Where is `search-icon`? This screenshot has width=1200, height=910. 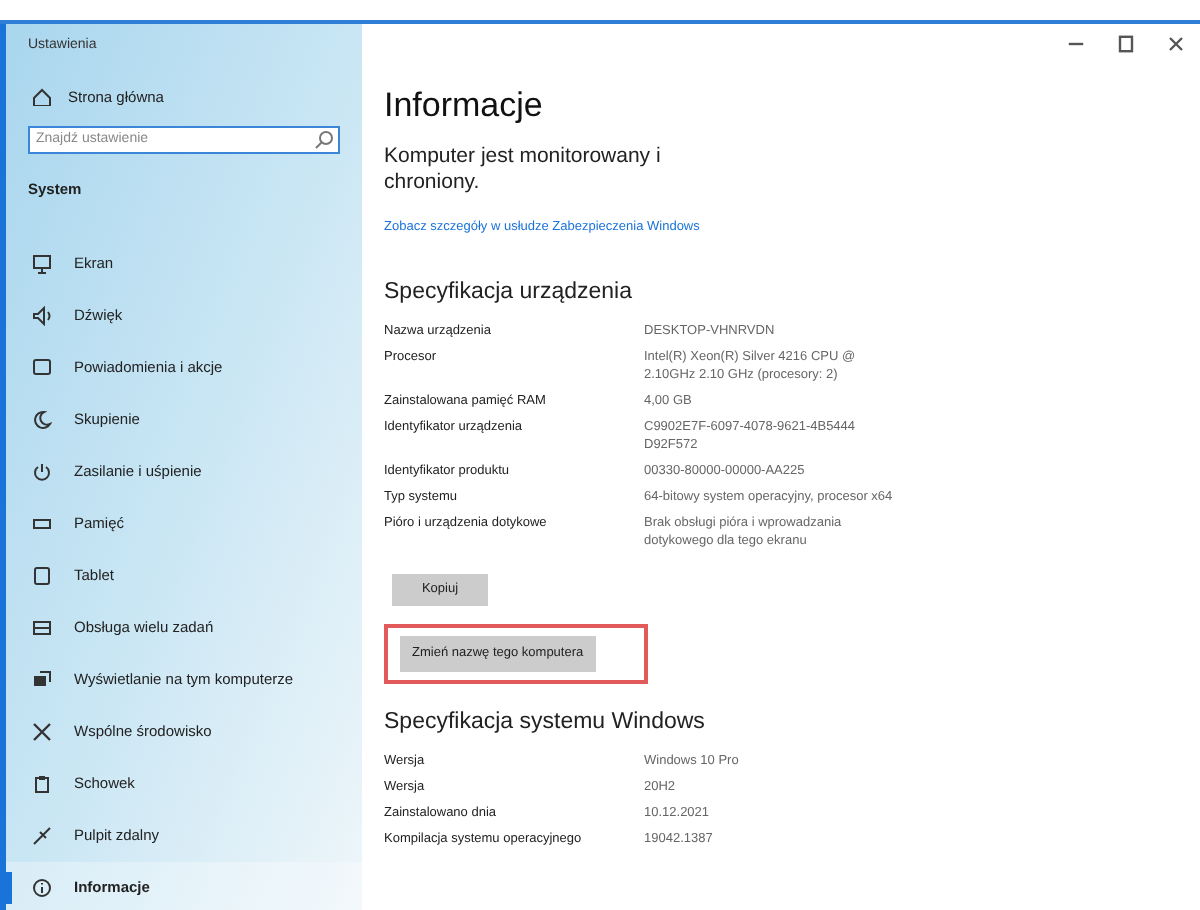 search-icon is located at coordinates (324, 139).